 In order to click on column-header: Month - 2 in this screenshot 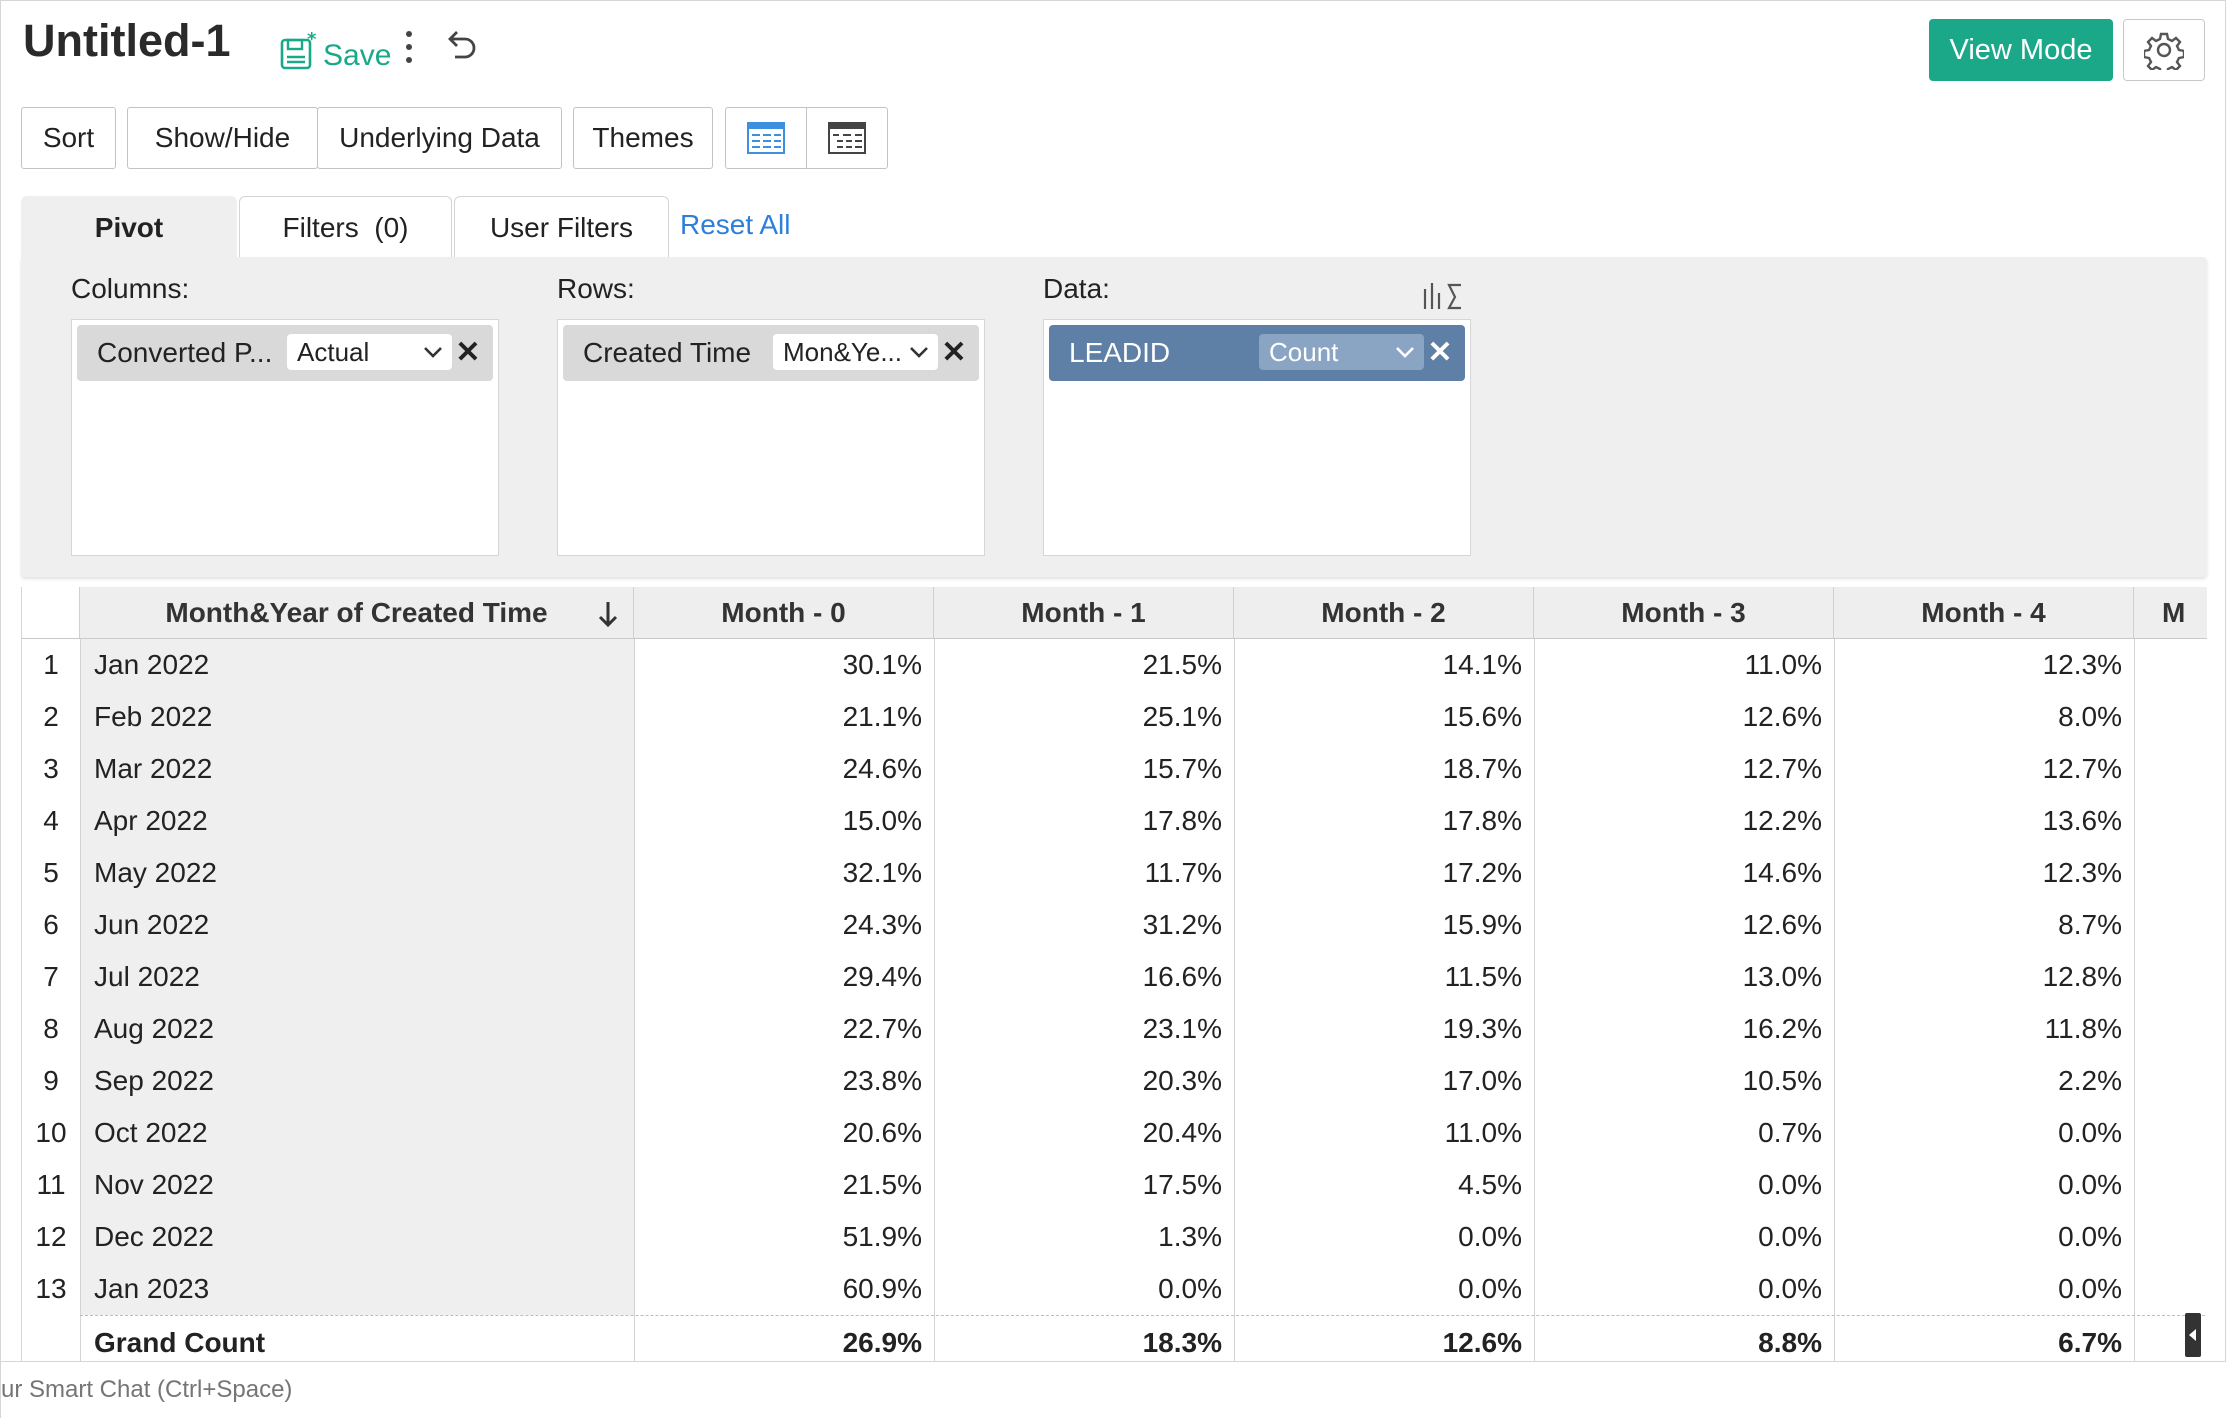, I will do `click(1384, 613)`.